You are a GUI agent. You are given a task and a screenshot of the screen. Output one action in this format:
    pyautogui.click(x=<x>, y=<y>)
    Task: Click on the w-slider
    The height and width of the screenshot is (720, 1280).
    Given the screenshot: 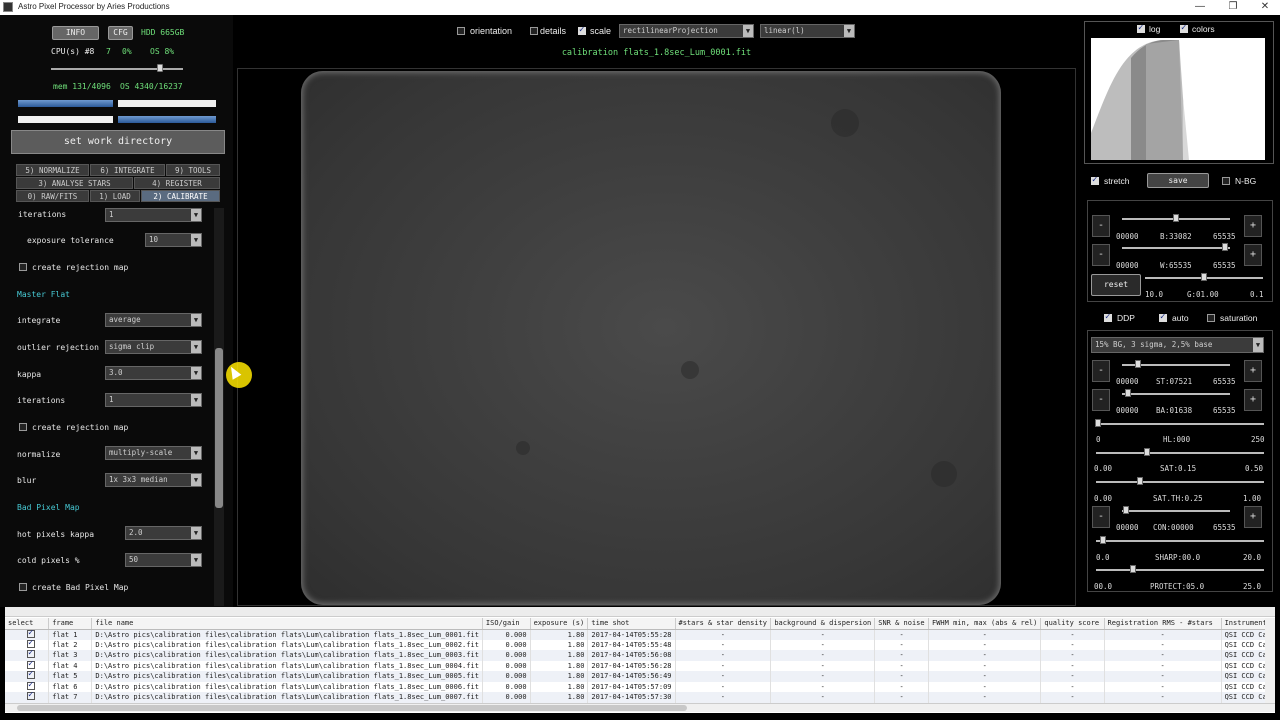 What is the action you would take?
    pyautogui.click(x=1176, y=248)
    